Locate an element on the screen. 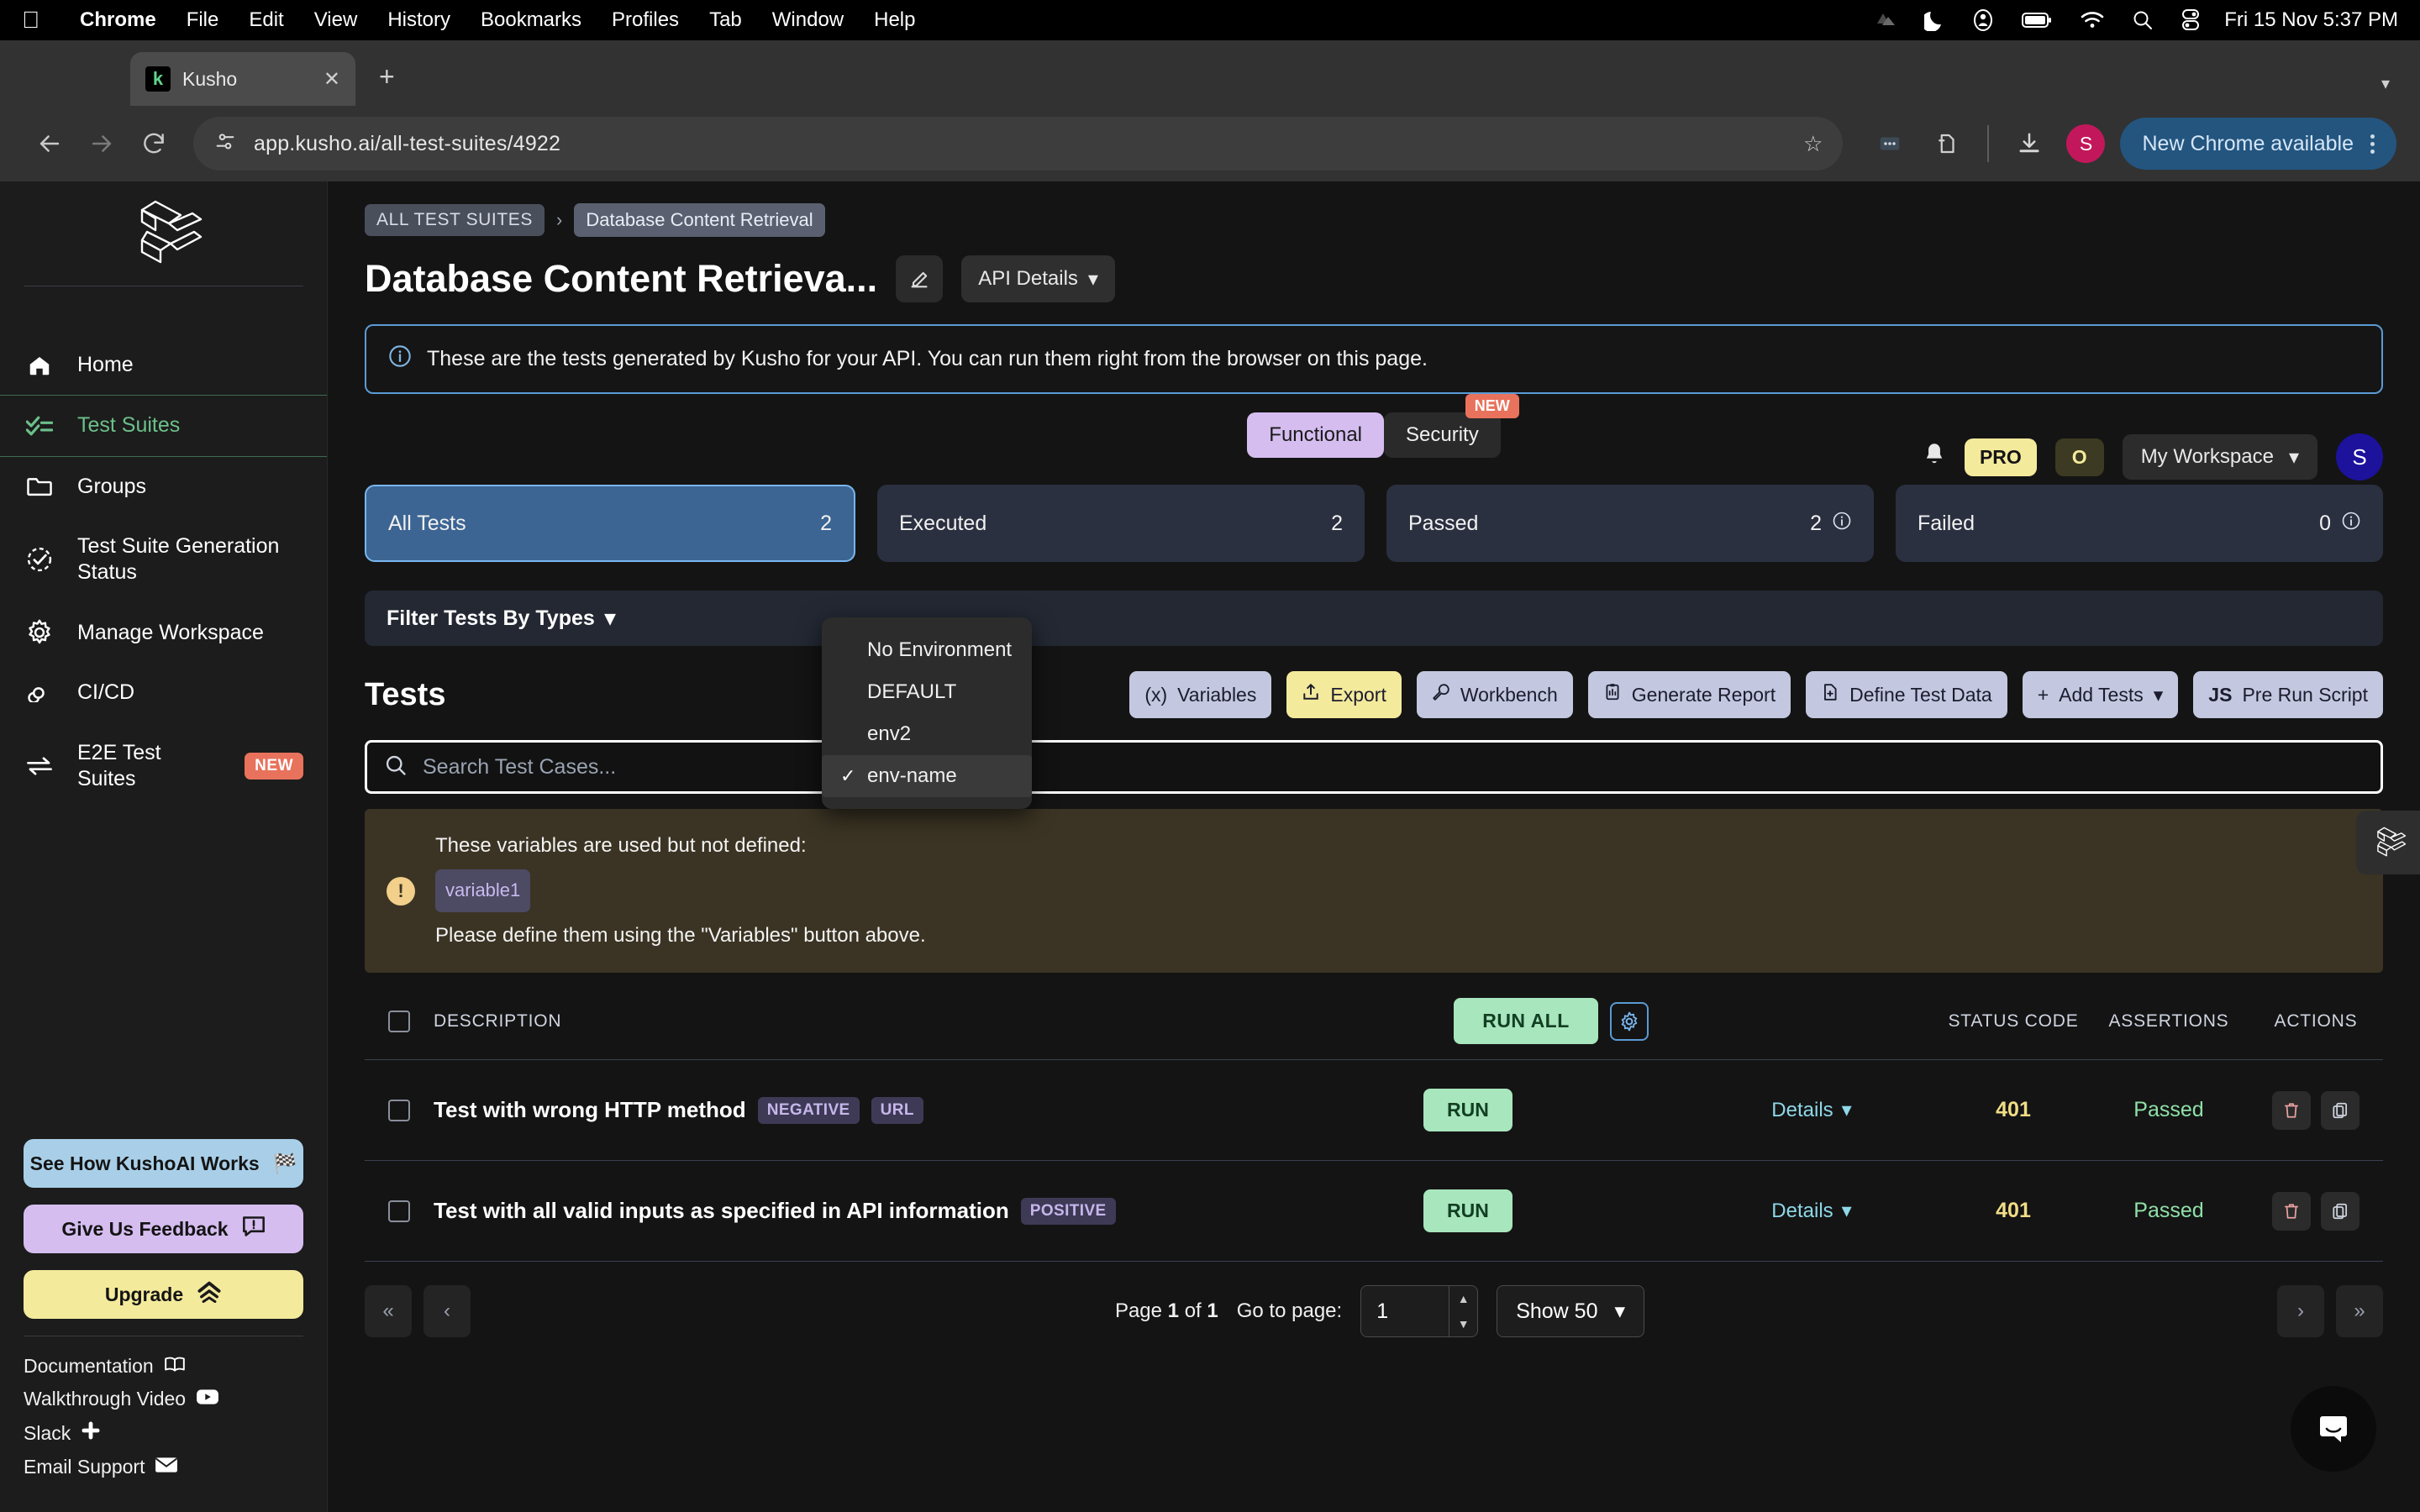 This screenshot has width=2420, height=1512. menu-file: File is located at coordinates (202, 20).